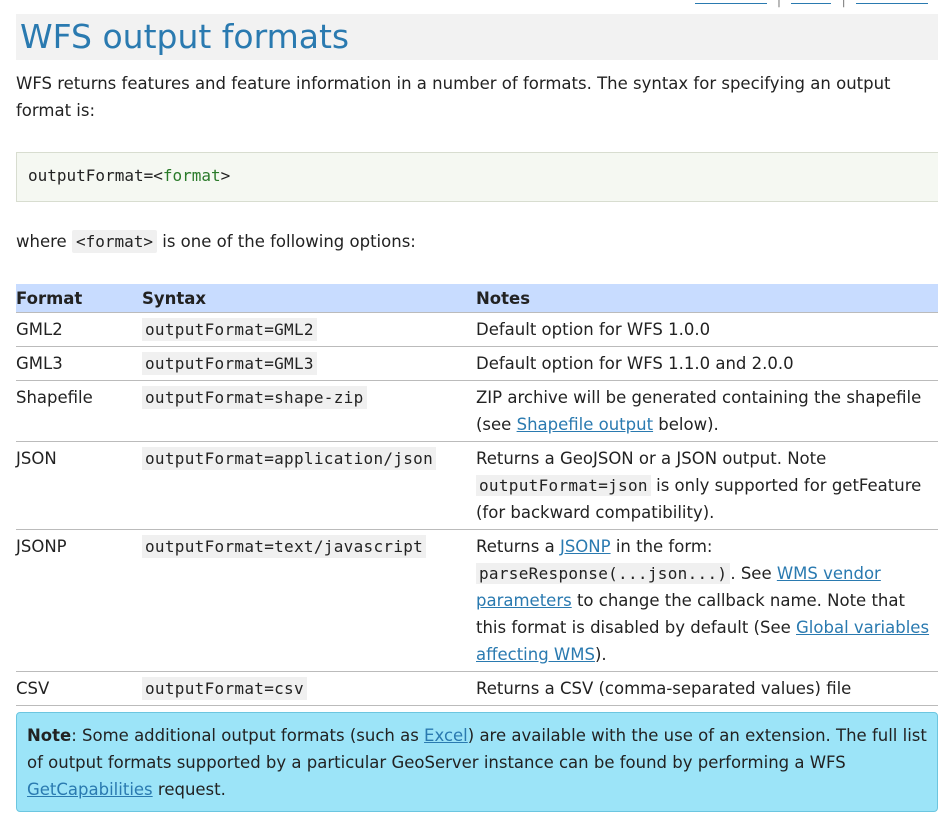 Image resolution: width=948 pixels, height=822 pixels. What do you see at coordinates (289, 241) in the screenshot?
I see `where-after: is one of the following options:` at bounding box center [289, 241].